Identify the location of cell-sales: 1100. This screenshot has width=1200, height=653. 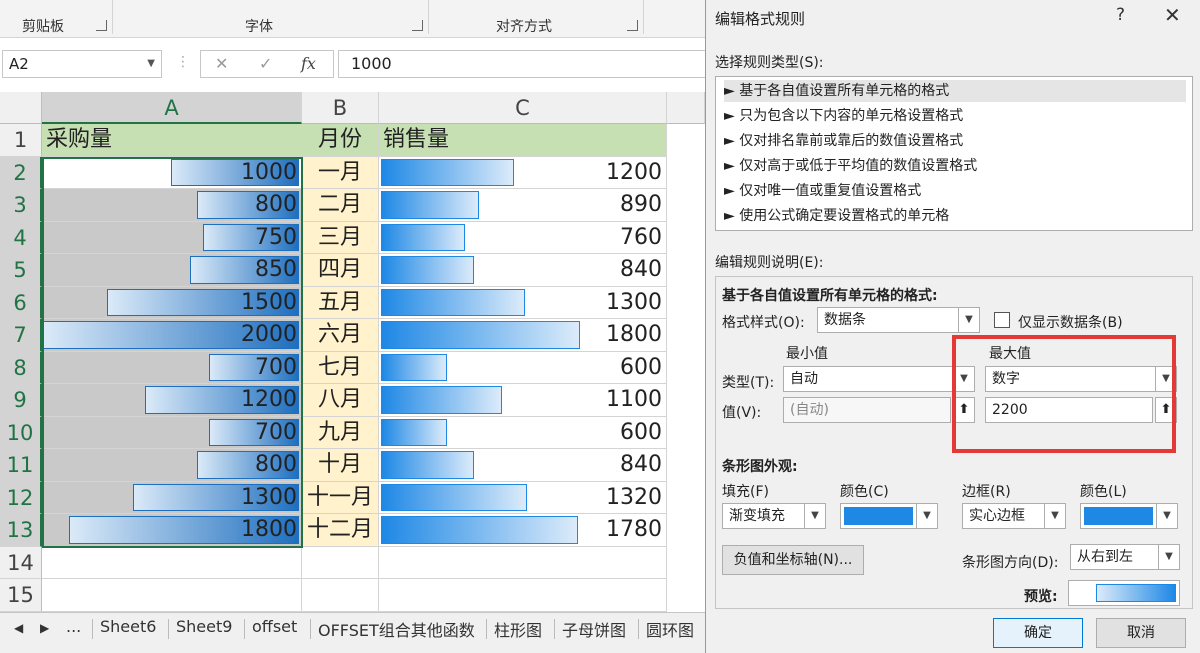
(523, 400).